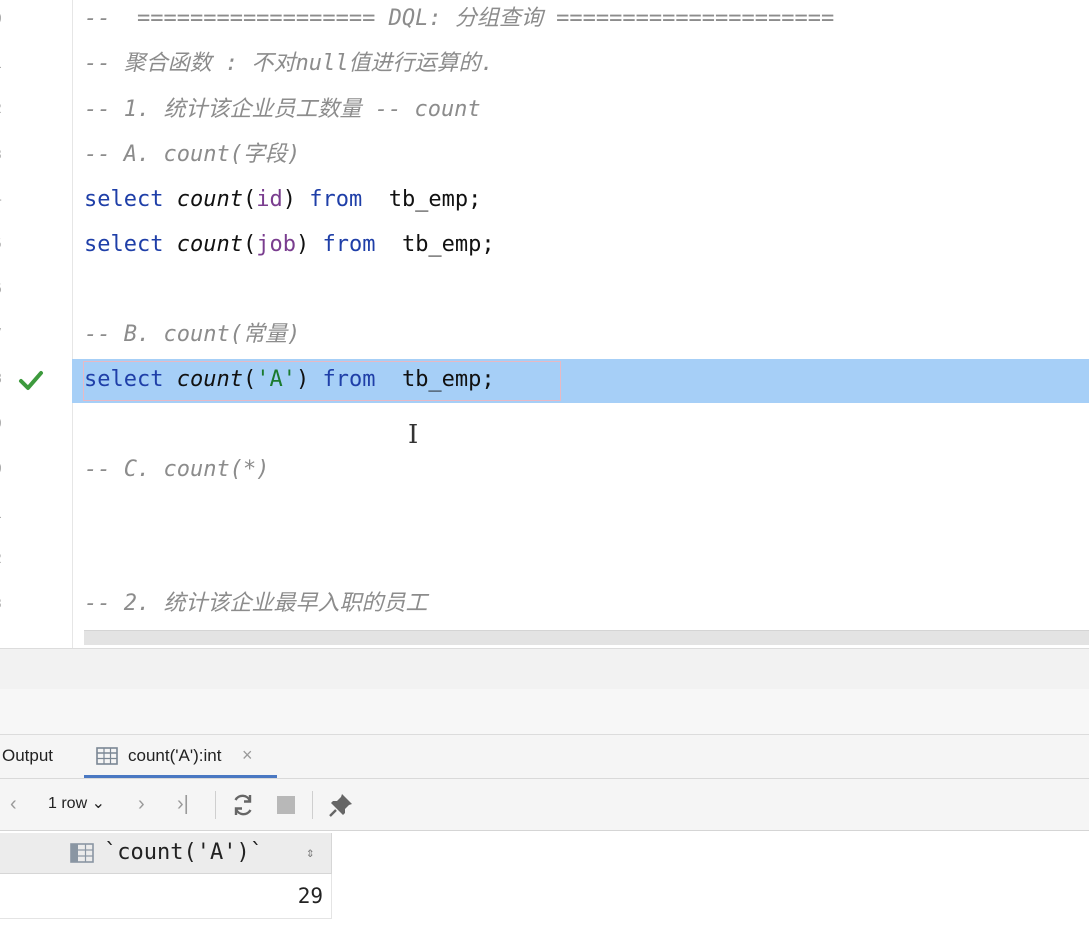 Image resolution: width=1089 pixels, height=942 pixels. I want to click on stop-icon, so click(286, 805).